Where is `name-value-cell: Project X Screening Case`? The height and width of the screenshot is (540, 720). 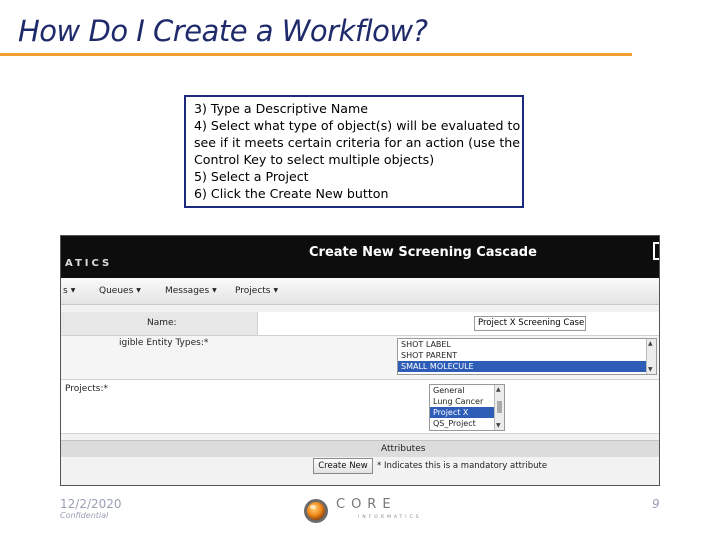 name-value-cell: Project X Screening Case is located at coordinates (458, 323).